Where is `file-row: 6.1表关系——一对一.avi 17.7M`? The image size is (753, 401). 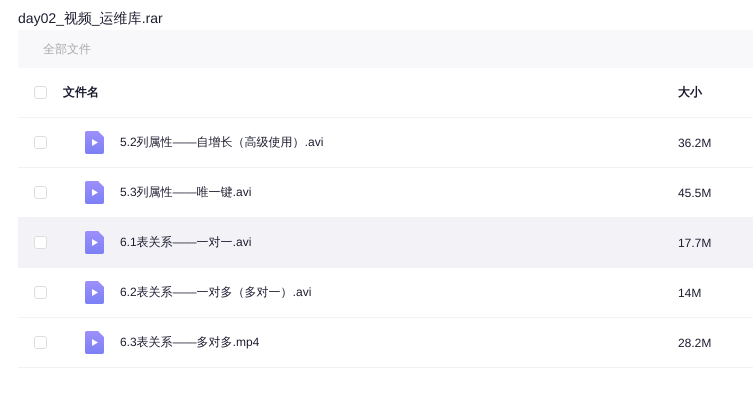 file-row: 6.1表关系——一对一.avi 17.7M is located at coordinates (385, 243).